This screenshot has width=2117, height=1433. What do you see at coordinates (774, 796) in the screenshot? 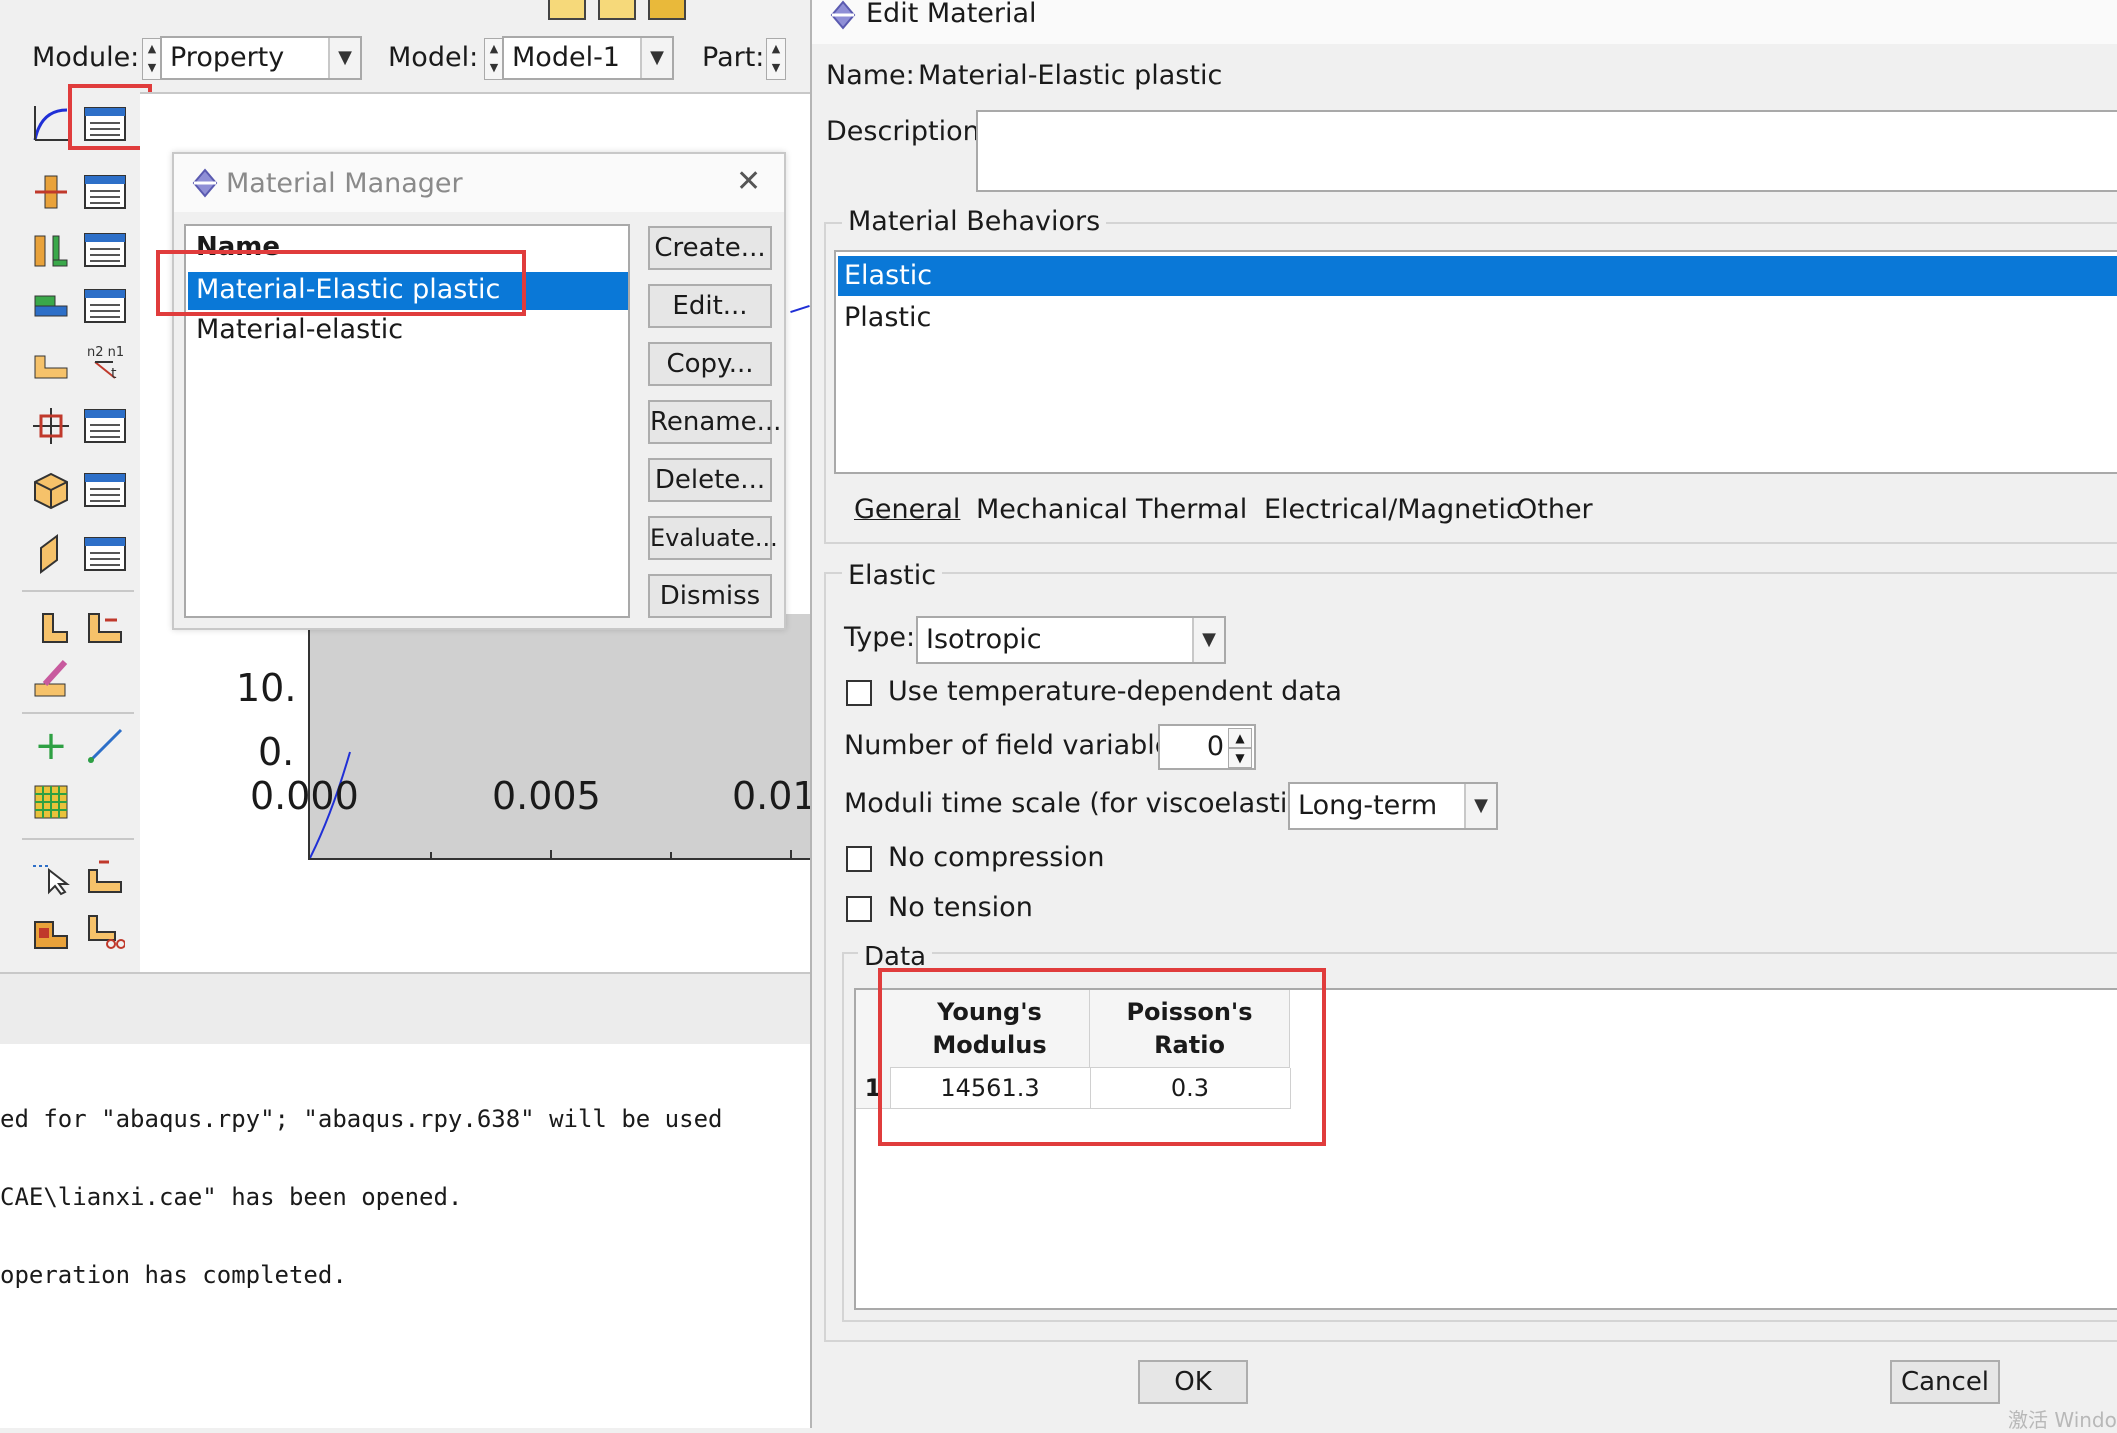
I see `x-tick-label: 0.01` at bounding box center [774, 796].